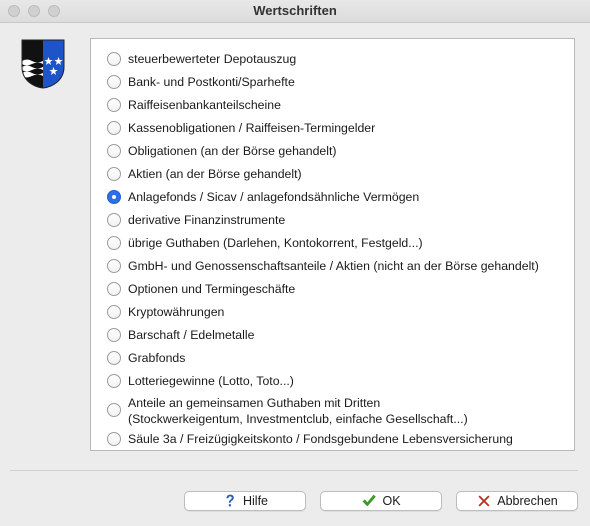 The image size is (590, 526). I want to click on option-derivative-finanzinstrumente: derivative Finanzinstrumente, so click(196, 220).